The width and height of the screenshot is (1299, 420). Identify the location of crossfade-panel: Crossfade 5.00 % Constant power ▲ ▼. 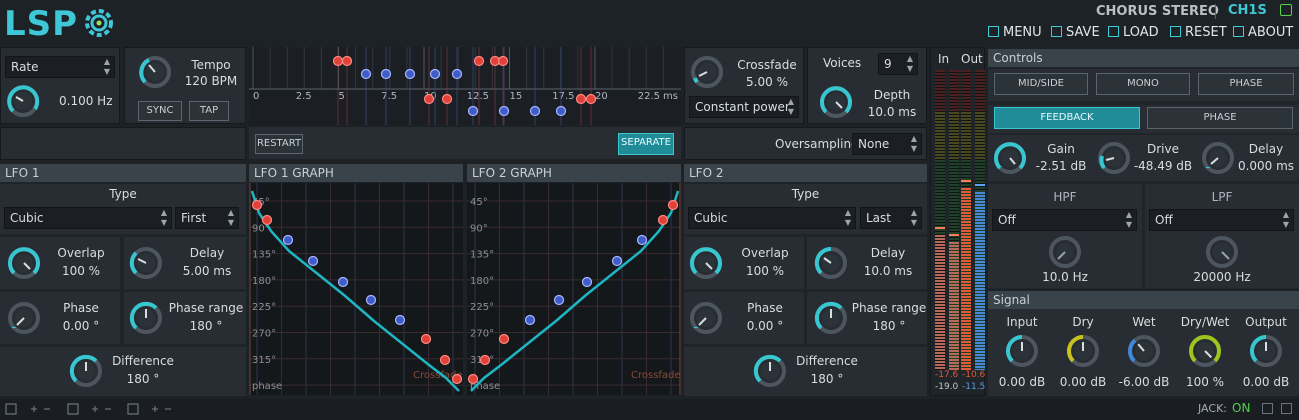
(744, 85).